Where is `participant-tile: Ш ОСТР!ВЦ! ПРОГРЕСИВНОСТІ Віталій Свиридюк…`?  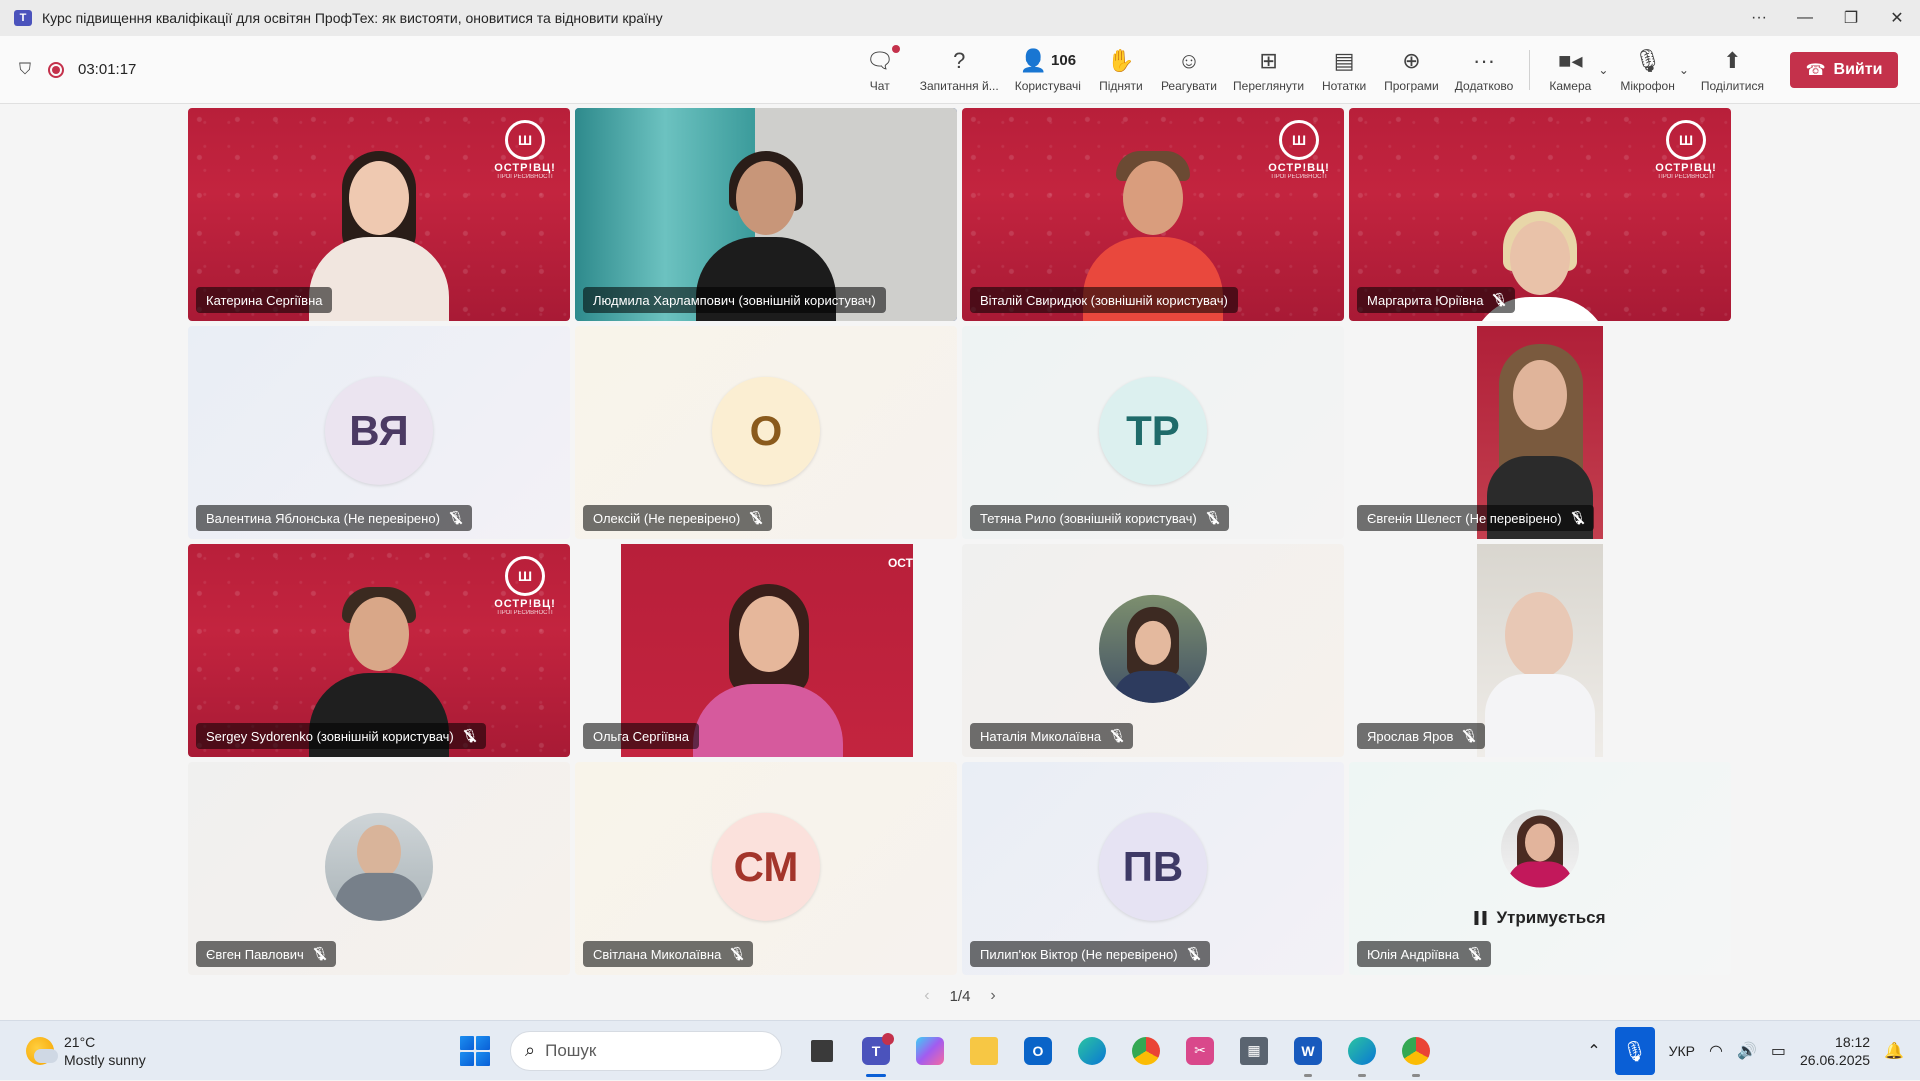
participant-tile: Ш ОСТР!ВЦ! ПРОГРЕСИВНОСТІ Віталій Свиридюк… is located at coordinates (1153, 214).